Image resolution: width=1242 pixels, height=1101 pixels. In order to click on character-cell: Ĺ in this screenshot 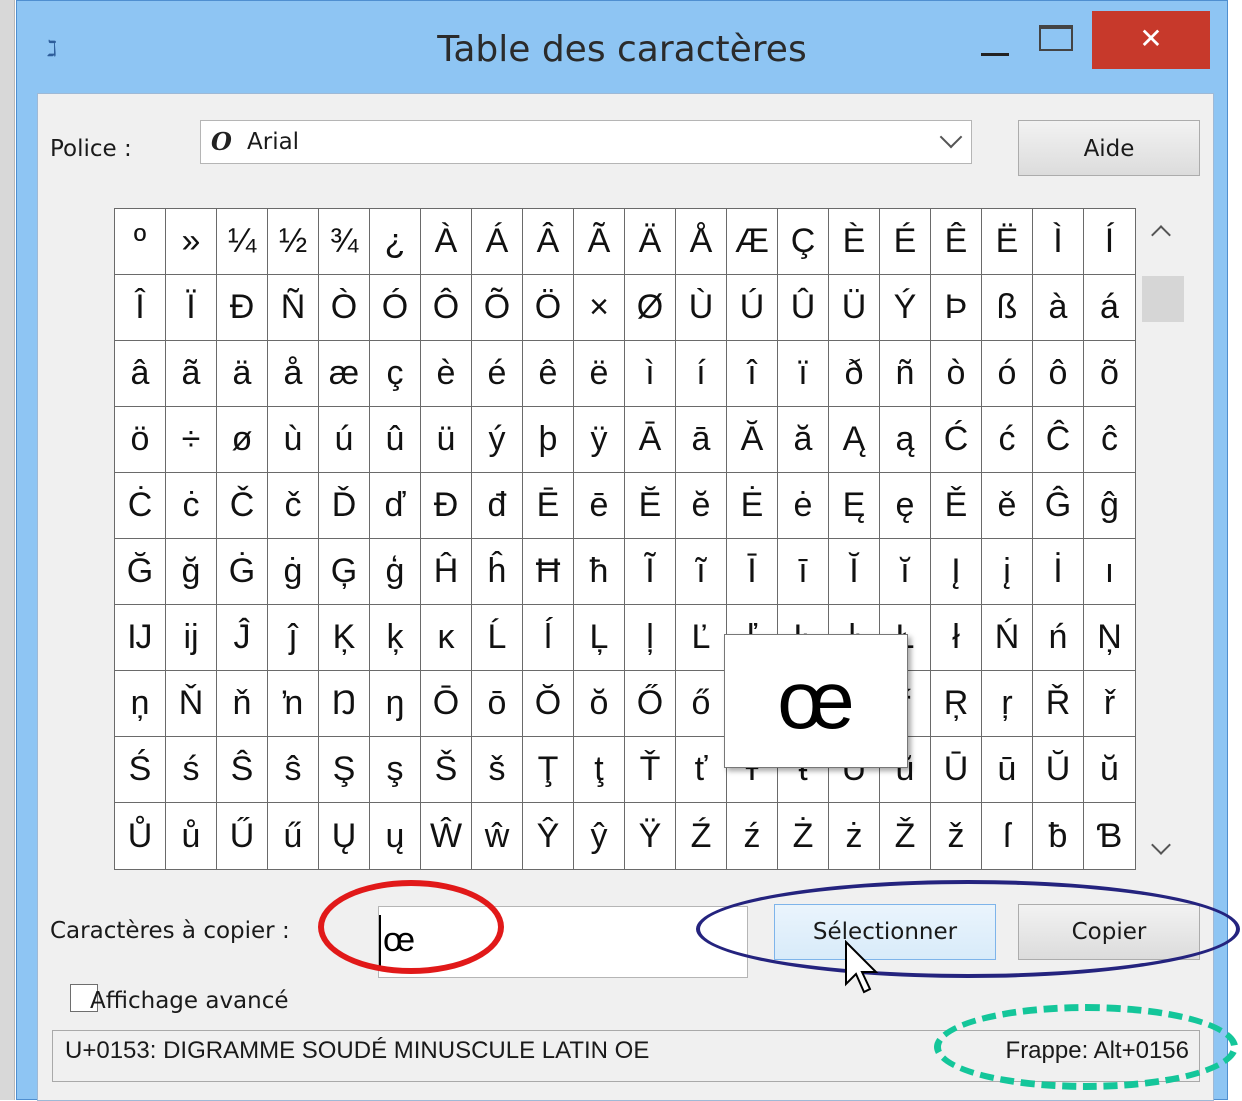, I will do `click(497, 638)`.